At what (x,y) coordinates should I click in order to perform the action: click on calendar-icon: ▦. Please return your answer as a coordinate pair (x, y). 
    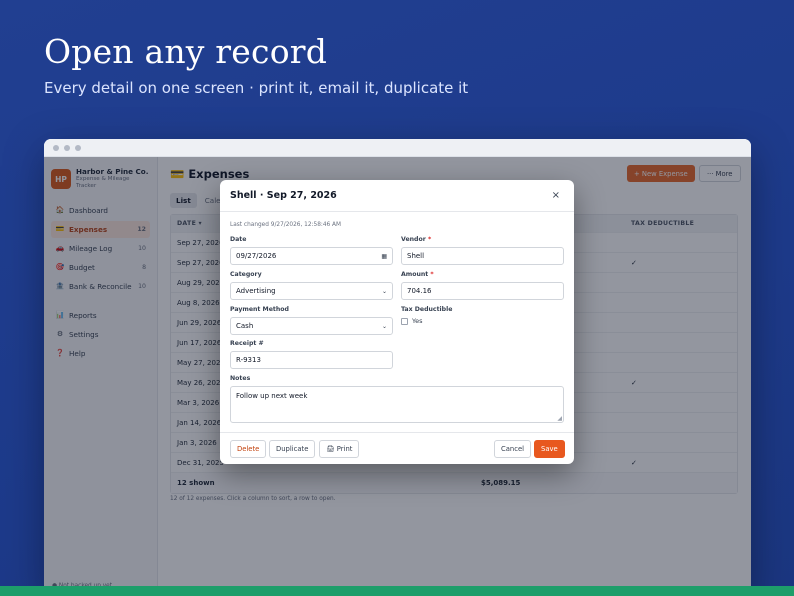
    Looking at the image, I should click on (384, 256).